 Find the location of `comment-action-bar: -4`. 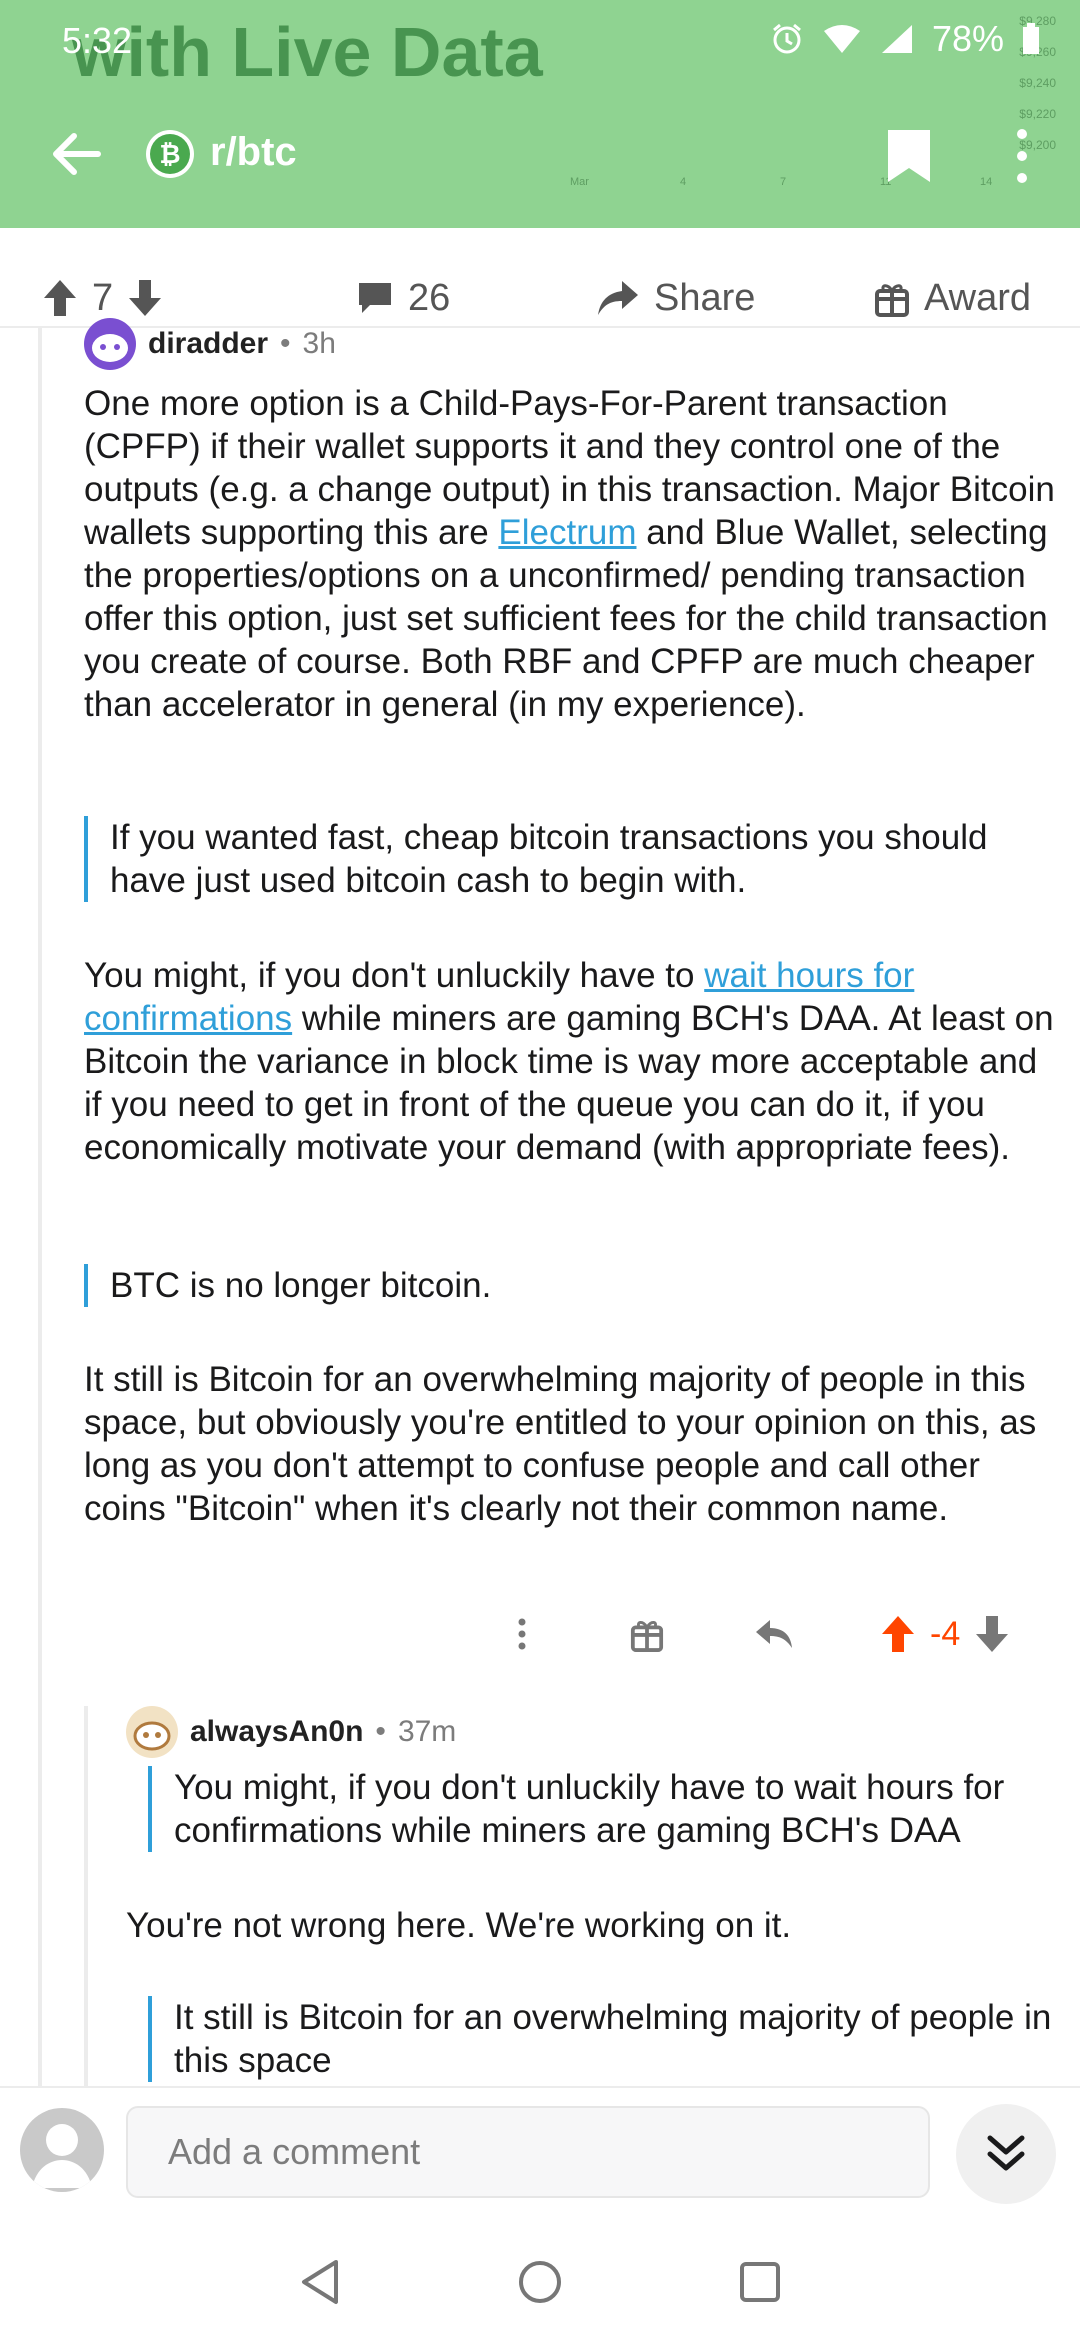

comment-action-bar: -4 is located at coordinates (780, 1634).